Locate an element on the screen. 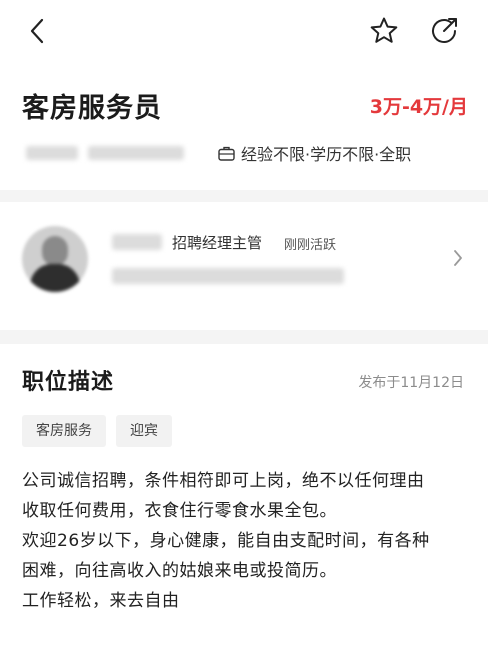  description-line: 困难，向往高收入的姑娘来电或投简历。 is located at coordinates (179, 571).